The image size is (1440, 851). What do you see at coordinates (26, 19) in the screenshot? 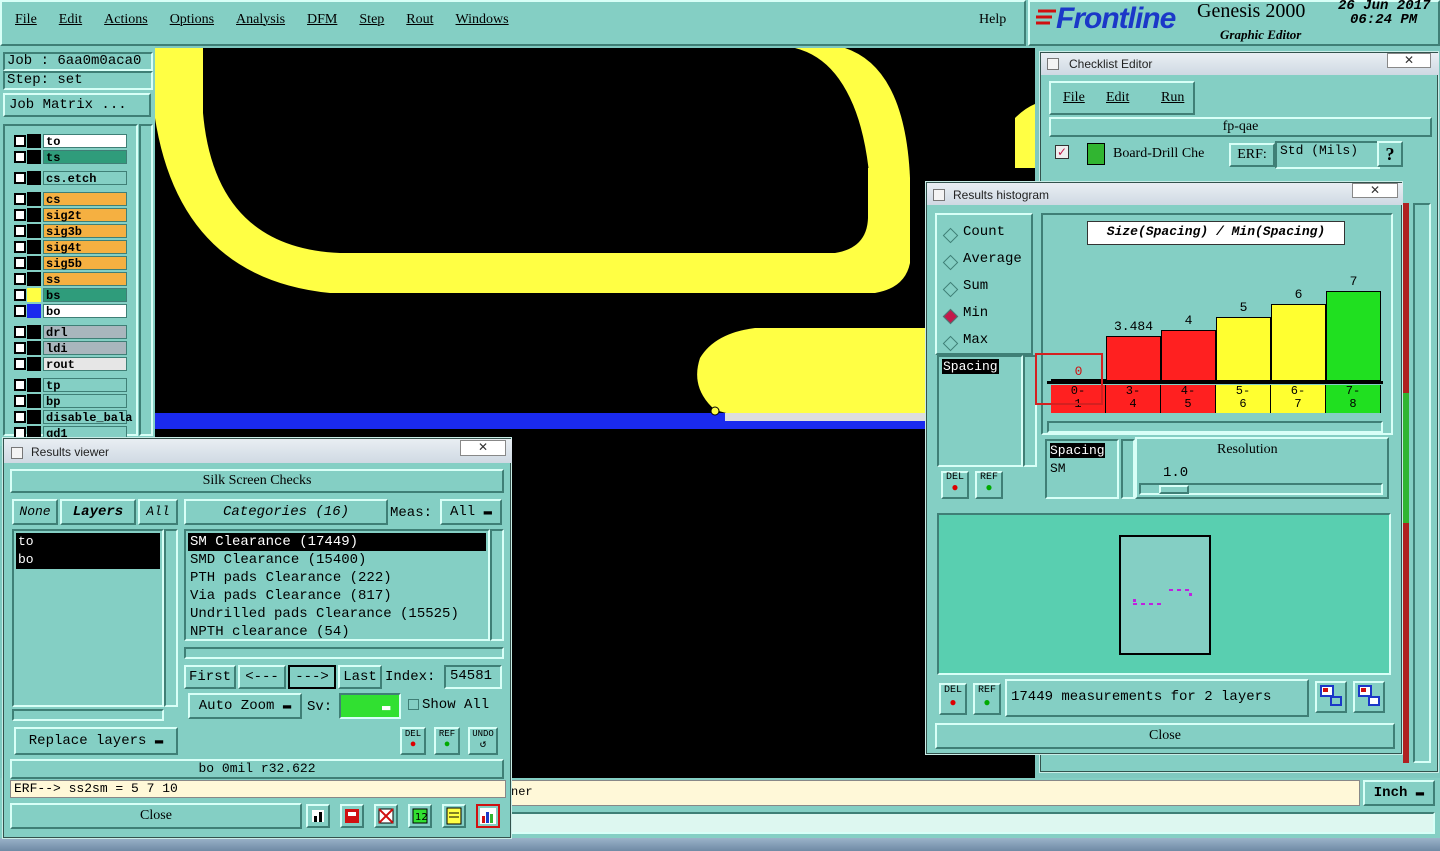
I see `menu-file: File` at bounding box center [26, 19].